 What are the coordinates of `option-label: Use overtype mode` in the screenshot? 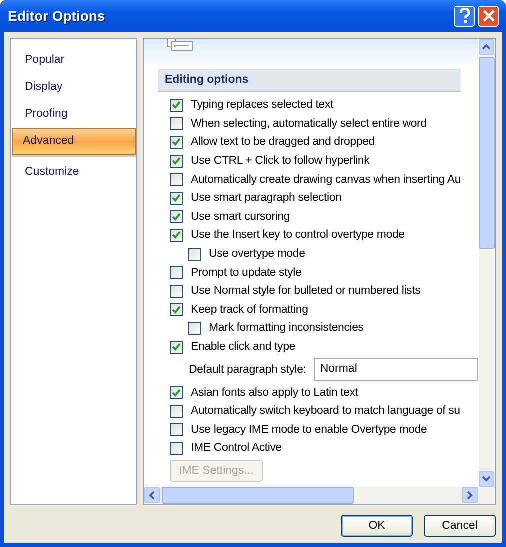 It's located at (257, 254).